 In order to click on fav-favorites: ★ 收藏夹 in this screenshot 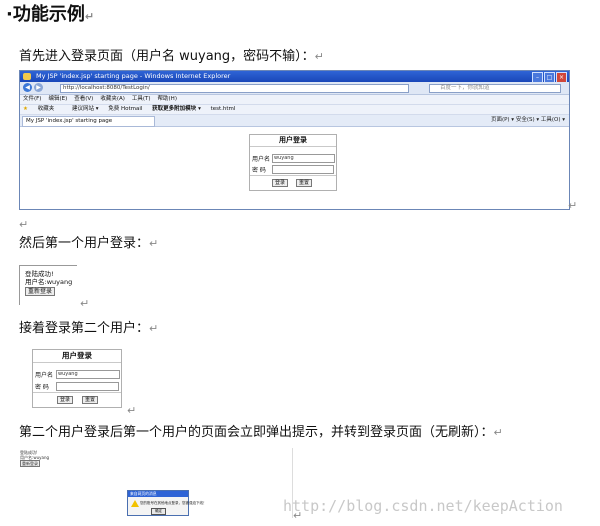, I will do `click(42, 109)`.